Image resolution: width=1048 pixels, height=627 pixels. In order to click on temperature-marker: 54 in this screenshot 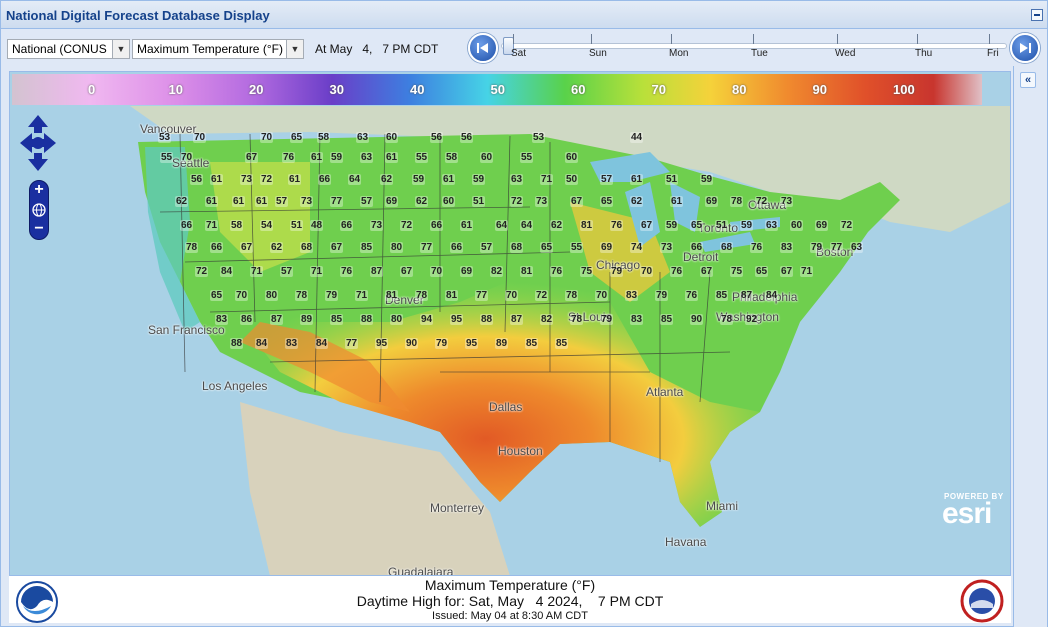, I will do `click(267, 225)`.